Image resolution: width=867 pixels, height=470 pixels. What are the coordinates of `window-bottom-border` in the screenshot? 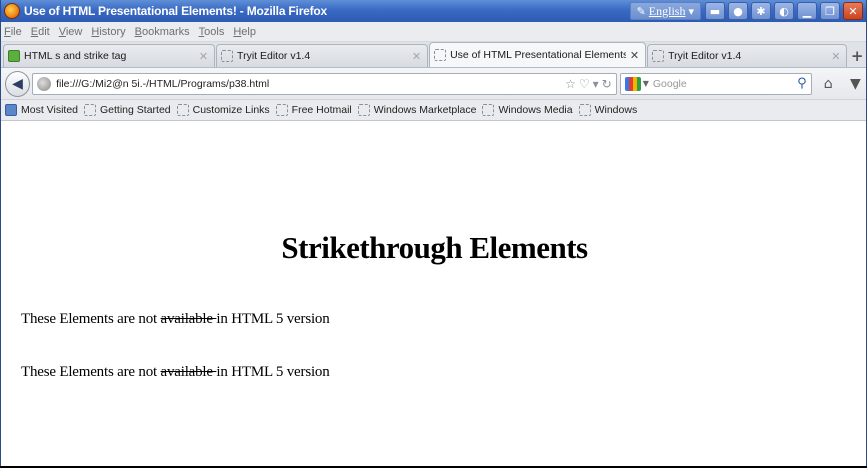 It's located at (433, 467).